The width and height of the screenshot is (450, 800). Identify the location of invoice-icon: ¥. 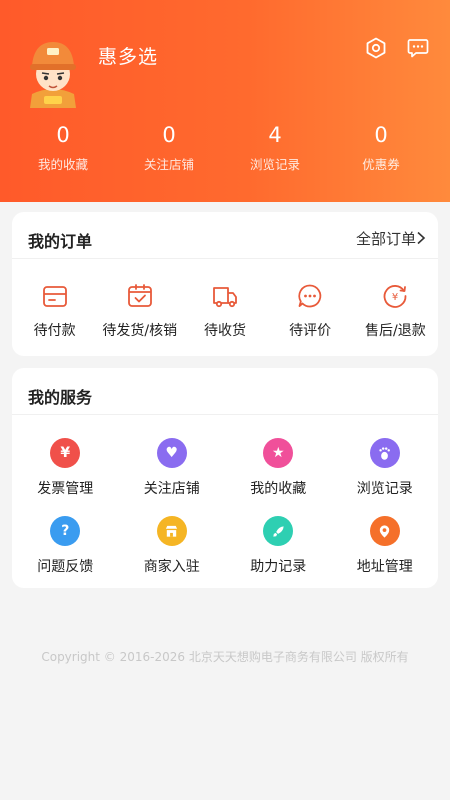
(65, 453).